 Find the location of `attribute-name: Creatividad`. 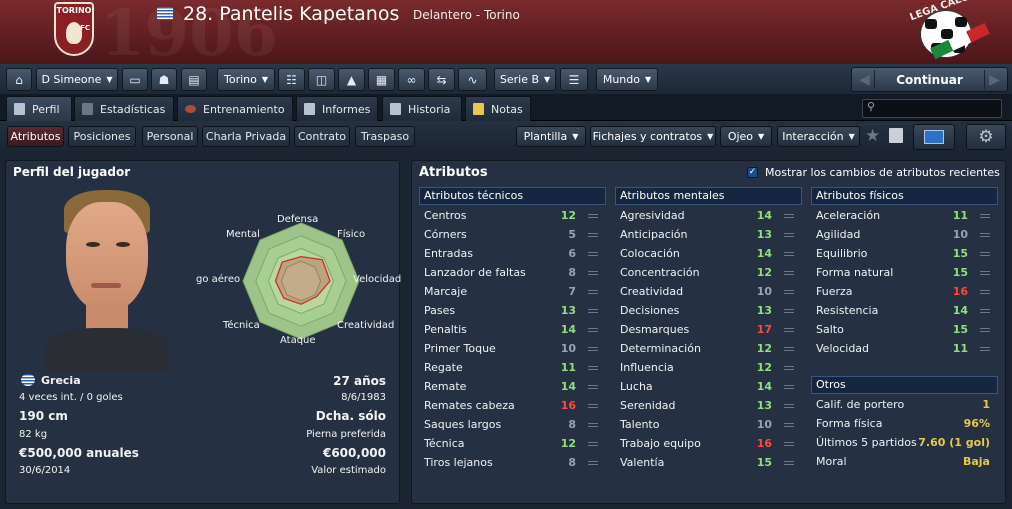

attribute-name: Creatividad is located at coordinates (652, 291).